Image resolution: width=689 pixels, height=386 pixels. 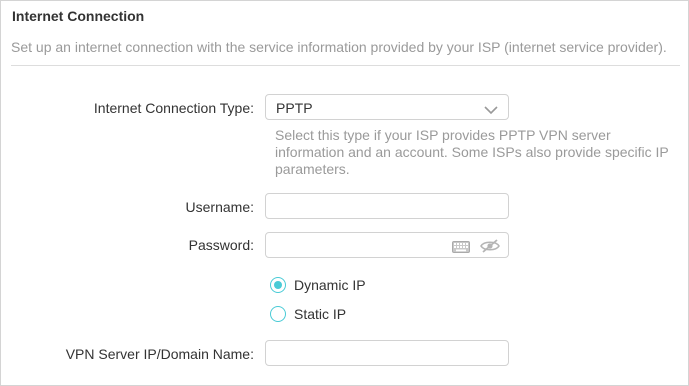 I want to click on eye-off-icon, so click(x=490, y=248).